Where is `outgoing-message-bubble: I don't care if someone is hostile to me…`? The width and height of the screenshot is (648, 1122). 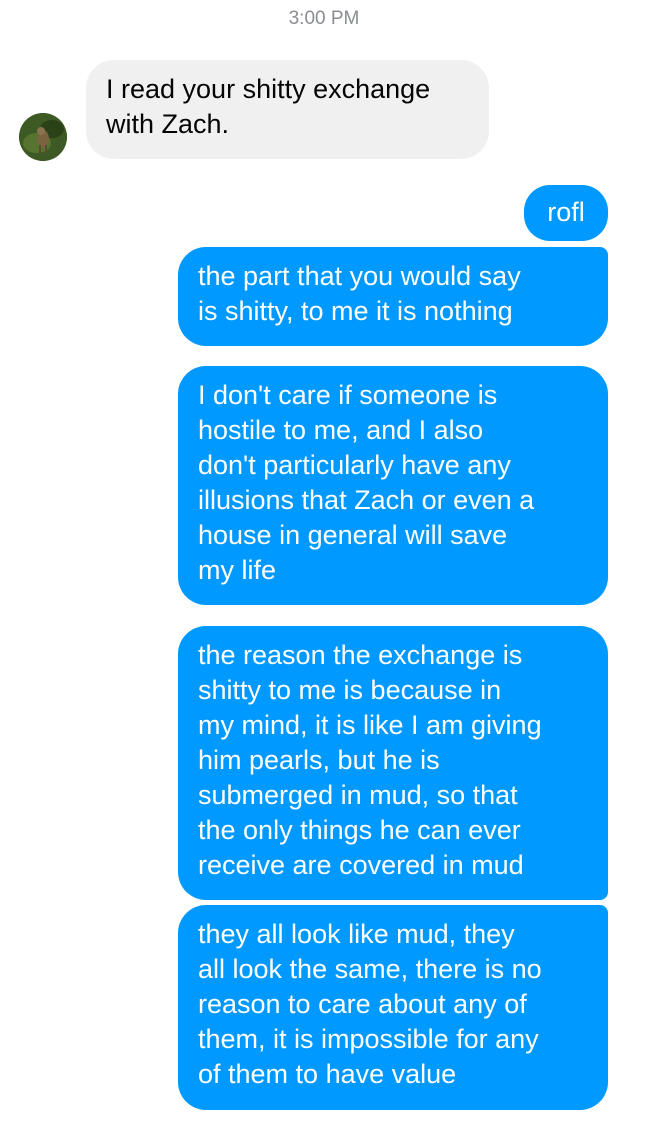
outgoing-message-bubble: I don't care if someone is hostile to me… is located at coordinates (393, 485).